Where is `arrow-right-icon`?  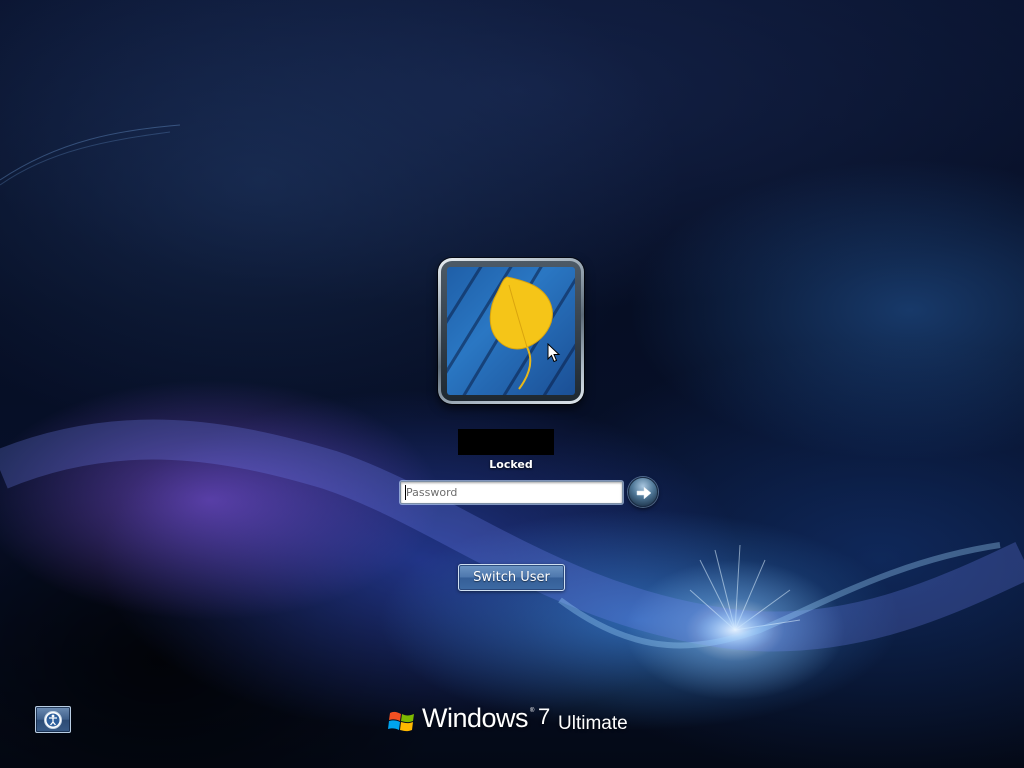
arrow-right-icon is located at coordinates (644, 493).